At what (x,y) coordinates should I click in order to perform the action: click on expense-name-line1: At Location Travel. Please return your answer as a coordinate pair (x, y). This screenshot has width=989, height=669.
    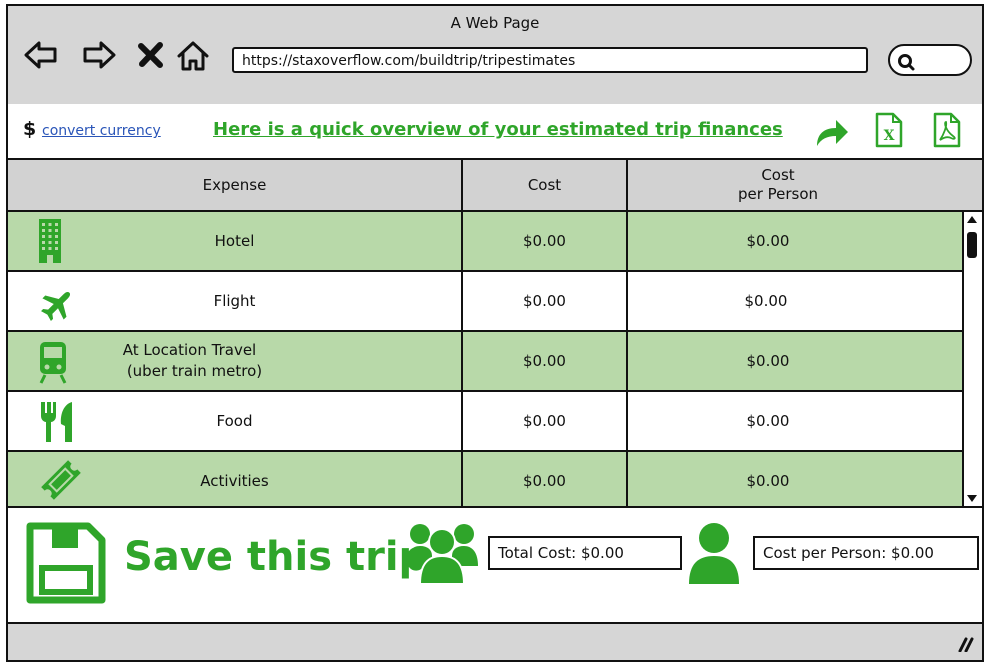
    Looking at the image, I should click on (189, 350).